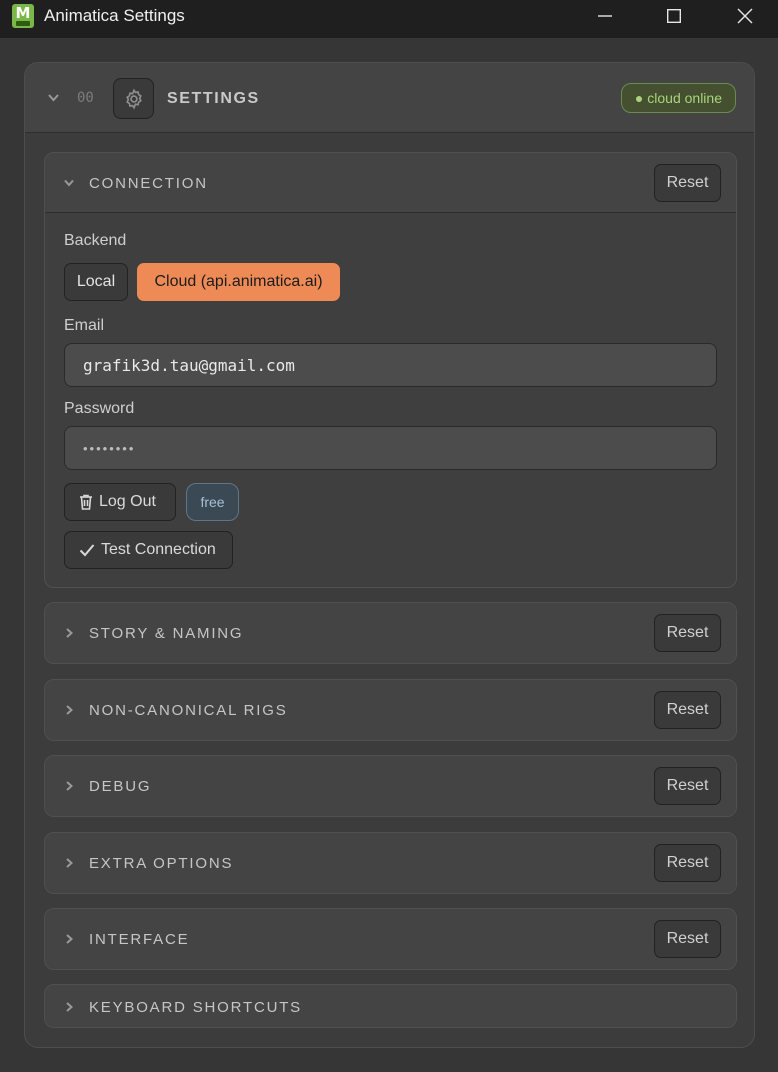 This screenshot has width=778, height=1072. Describe the element at coordinates (148, 183) in the screenshot. I see `section-title: CONNECTION` at that location.